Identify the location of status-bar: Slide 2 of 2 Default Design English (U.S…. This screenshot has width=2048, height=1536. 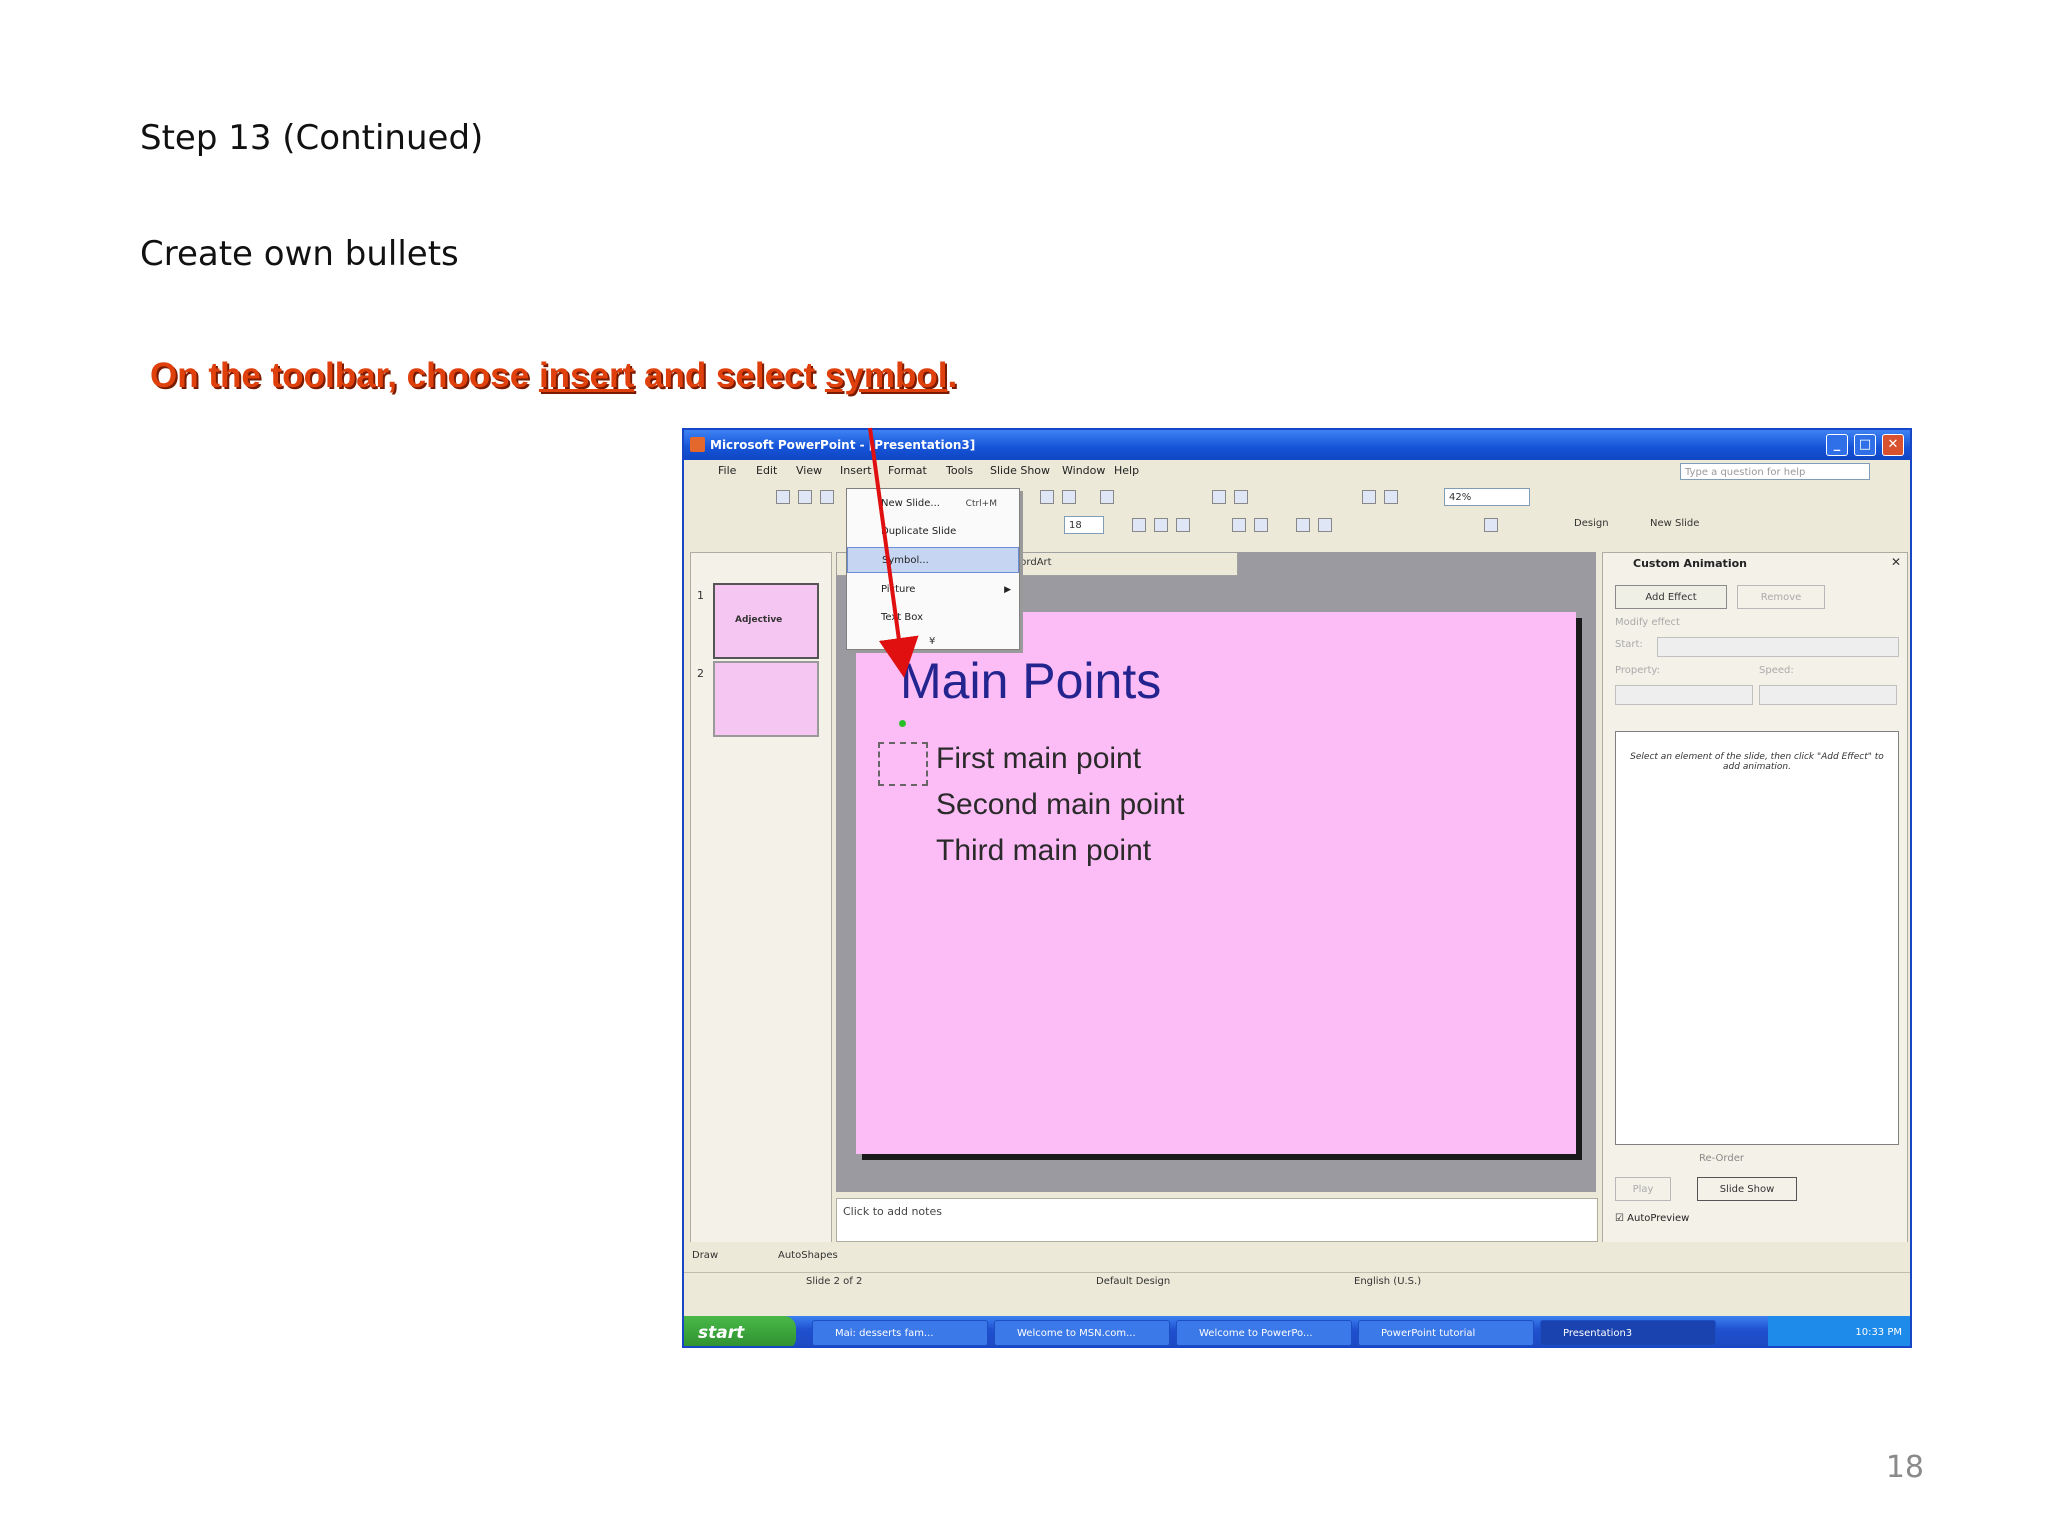
(1297, 1282).